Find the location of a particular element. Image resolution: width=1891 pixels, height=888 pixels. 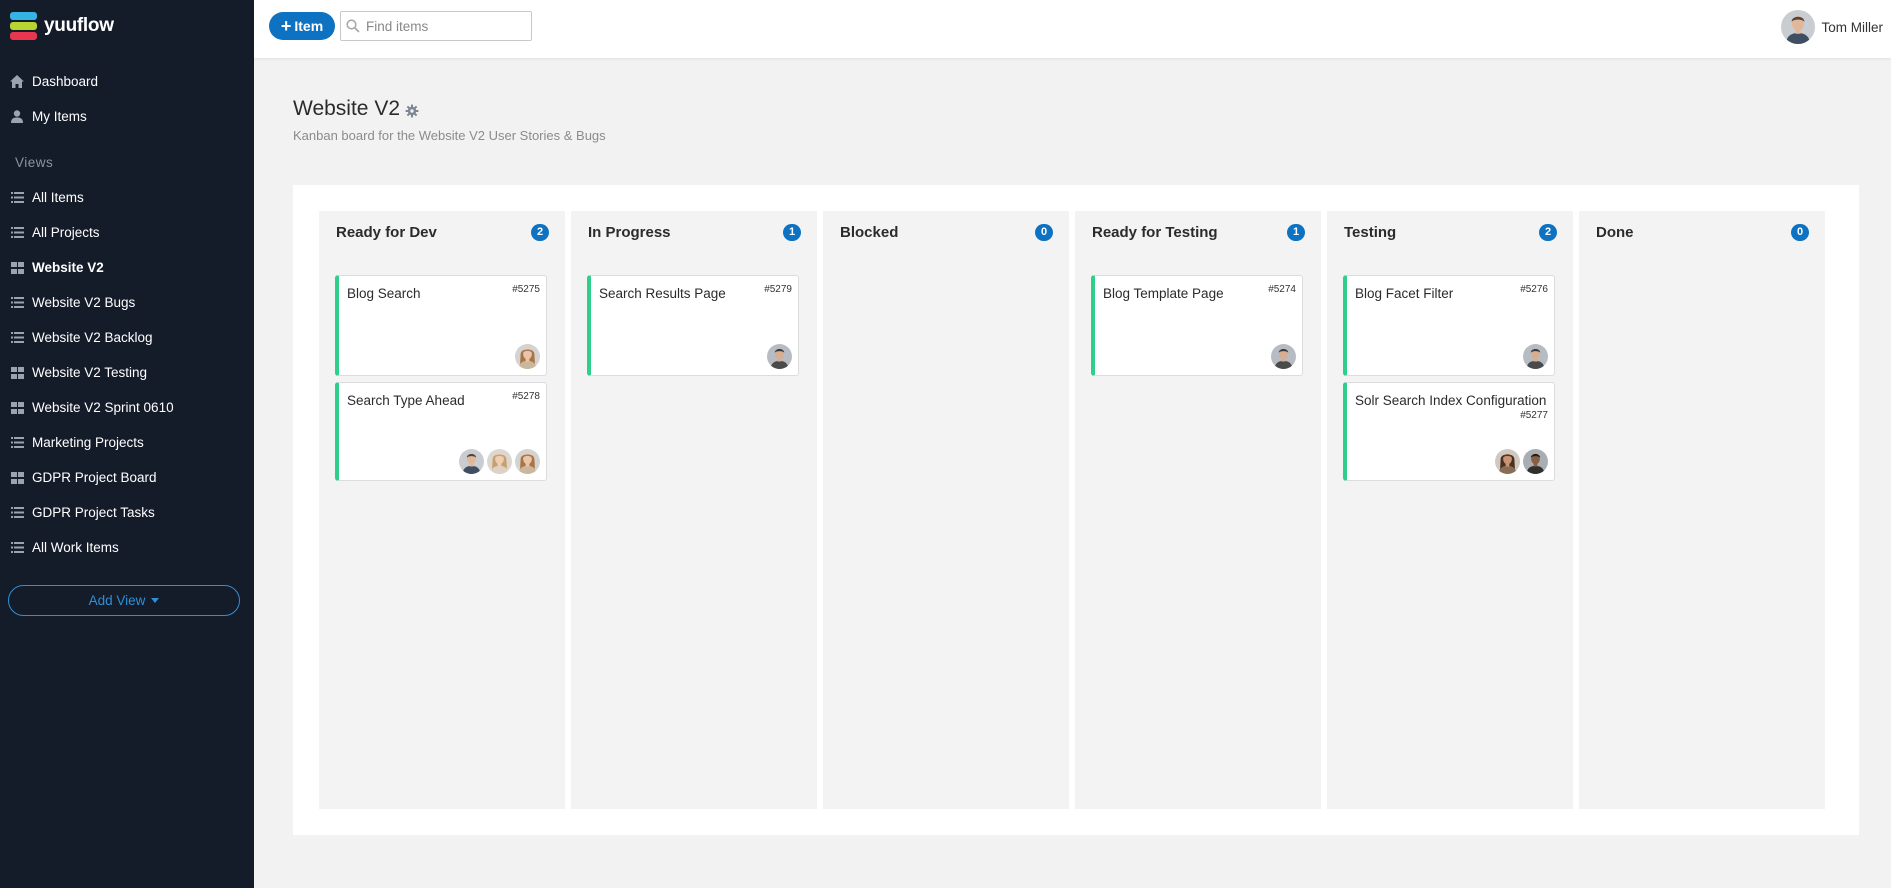

app-logo: yuuflow is located at coordinates (62, 26).